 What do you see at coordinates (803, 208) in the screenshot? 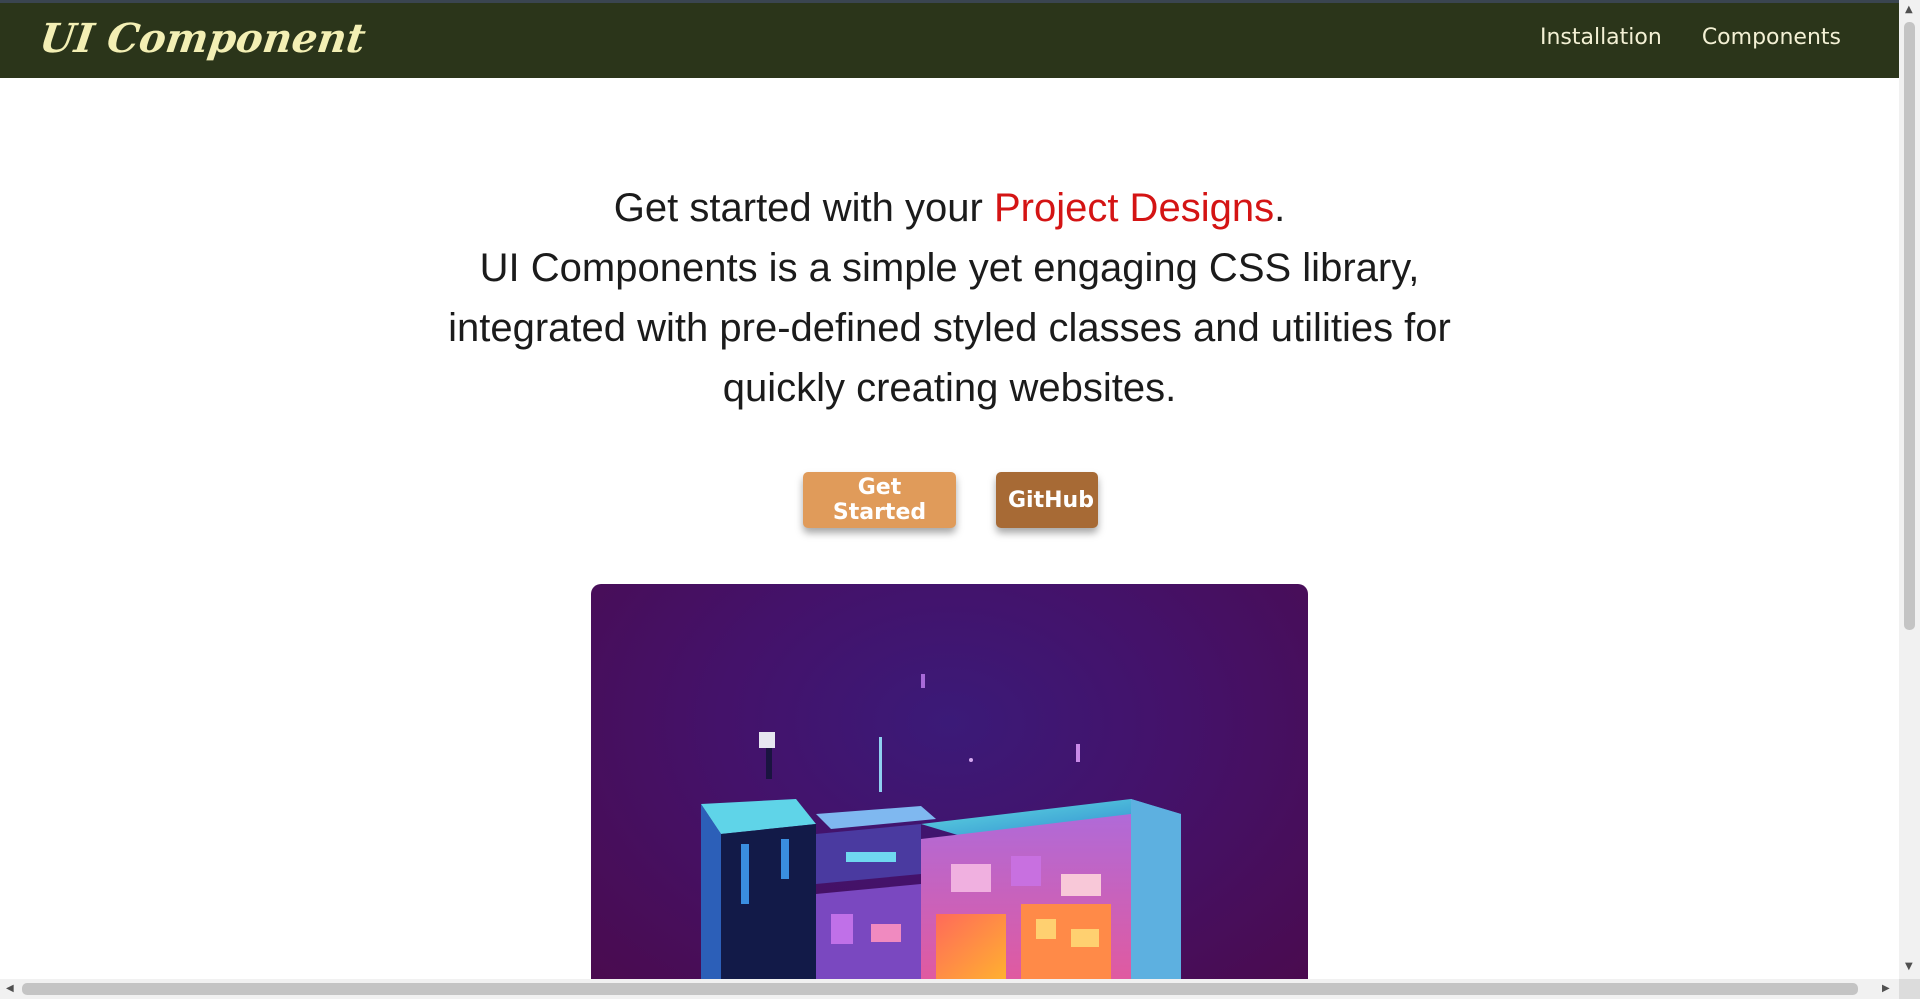
I see `headline-prefix: Get started with your` at bounding box center [803, 208].